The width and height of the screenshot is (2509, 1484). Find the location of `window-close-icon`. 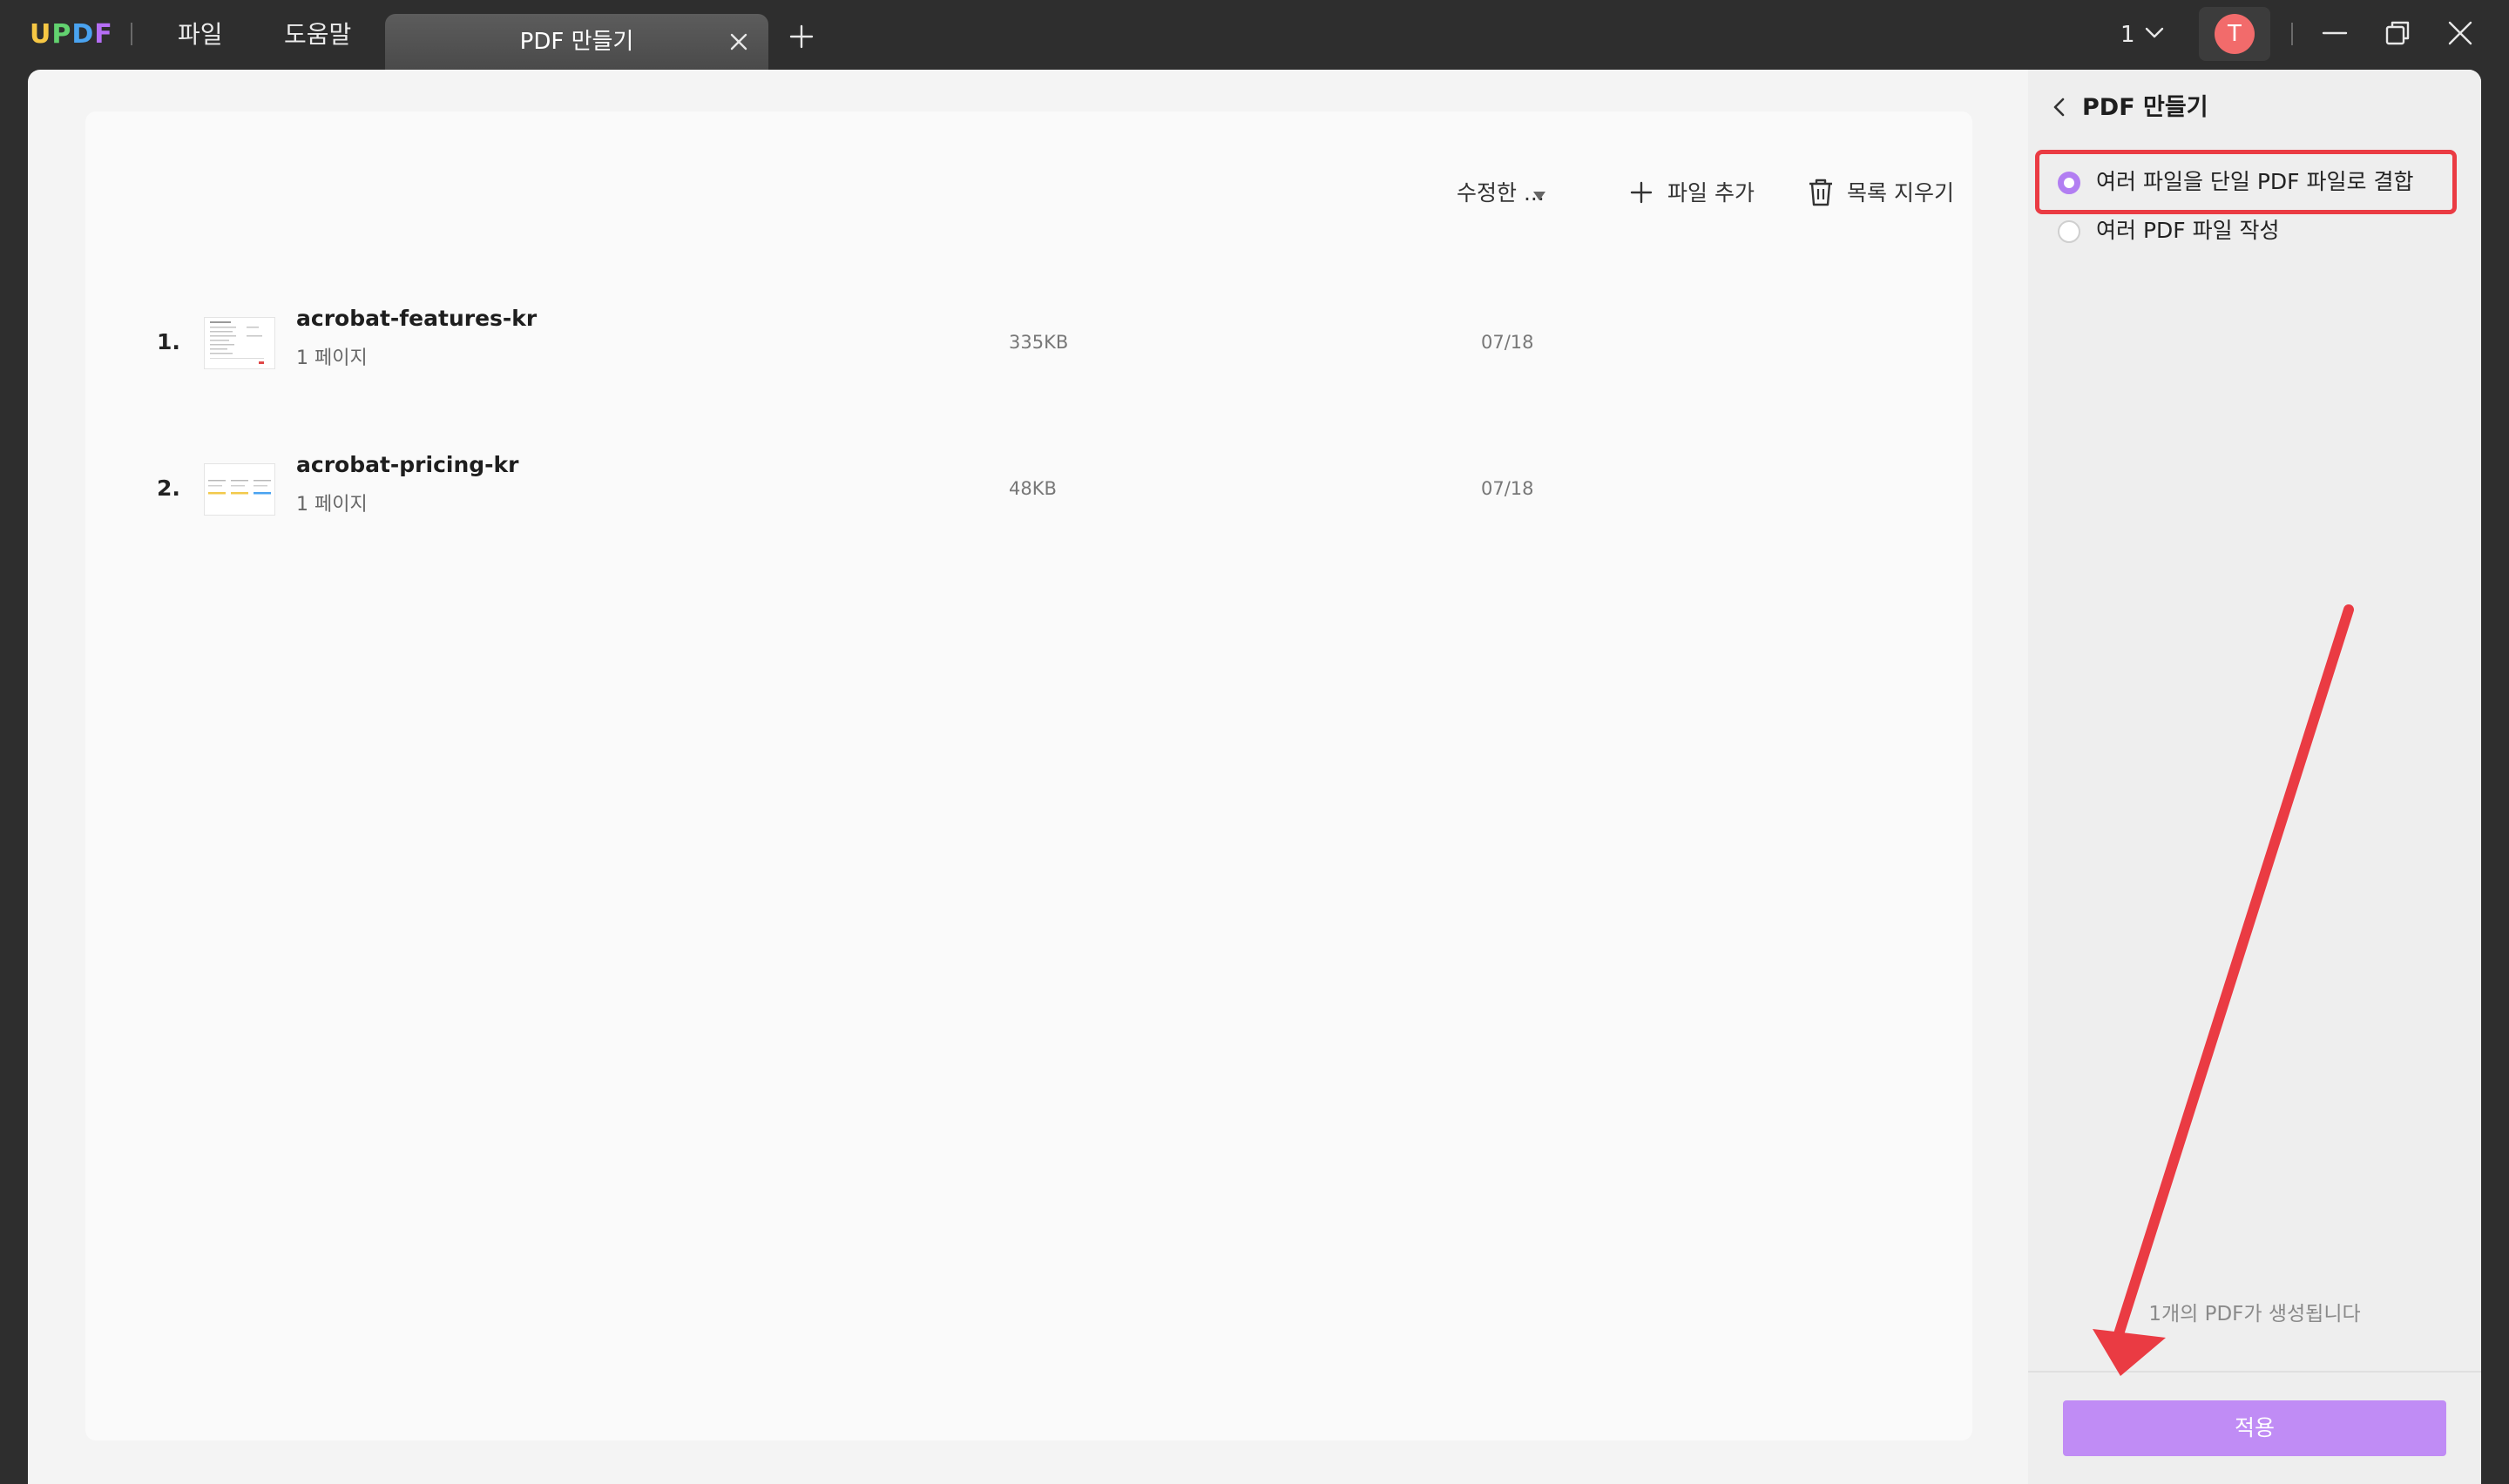

window-close-icon is located at coordinates (2460, 33).